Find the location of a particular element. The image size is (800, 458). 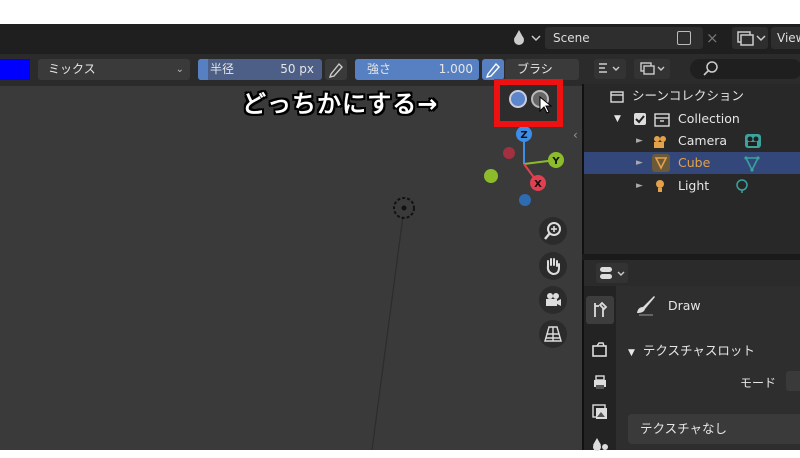

camera-icon is located at coordinates (553, 299).